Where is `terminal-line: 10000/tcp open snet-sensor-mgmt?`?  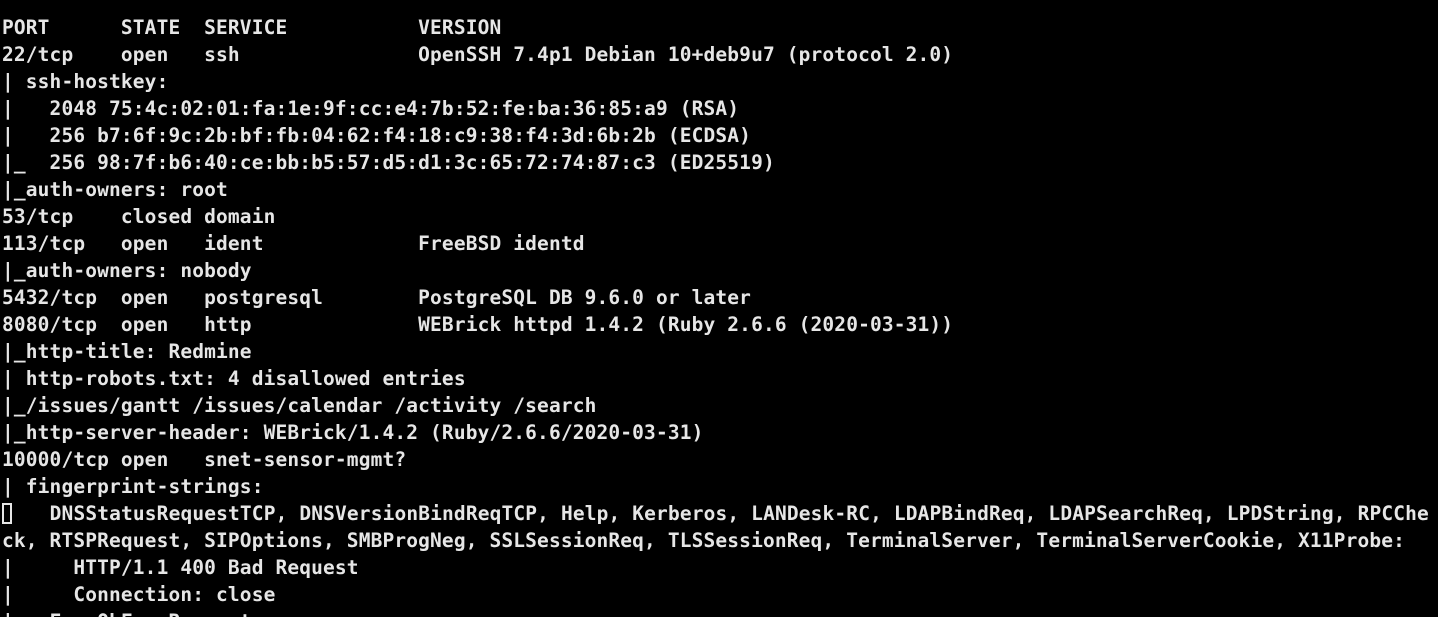 terminal-line: 10000/tcp open snet-sensor-mgmt? is located at coordinates (204, 459).